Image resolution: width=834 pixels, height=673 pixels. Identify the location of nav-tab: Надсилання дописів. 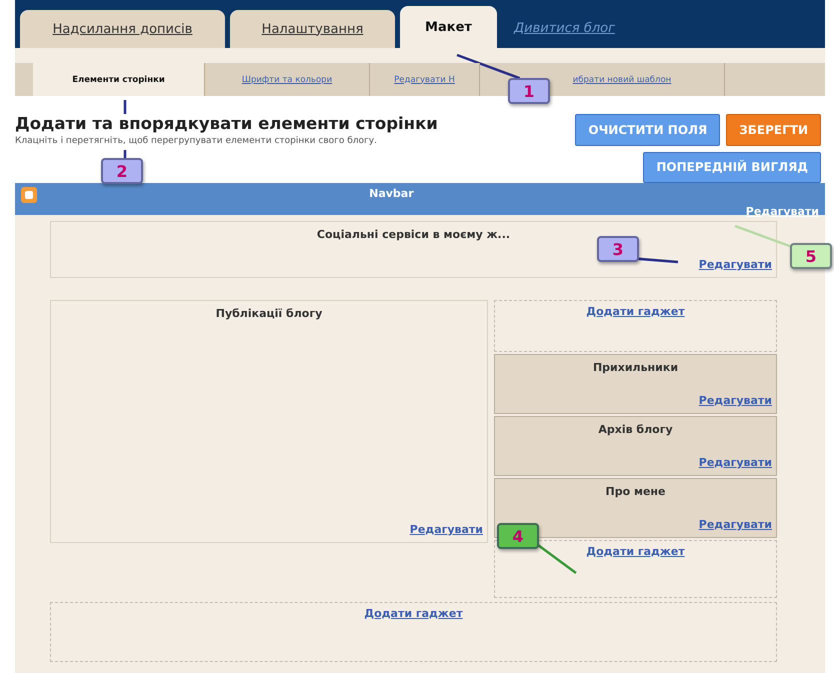
(122, 29).